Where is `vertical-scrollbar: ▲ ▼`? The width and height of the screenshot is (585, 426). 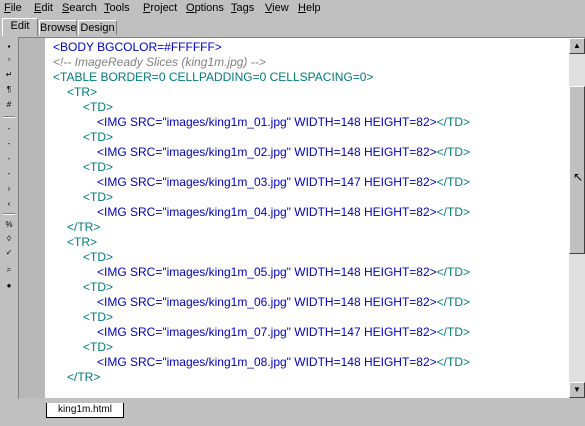
vertical-scrollbar: ▲ ▼ is located at coordinates (577, 218).